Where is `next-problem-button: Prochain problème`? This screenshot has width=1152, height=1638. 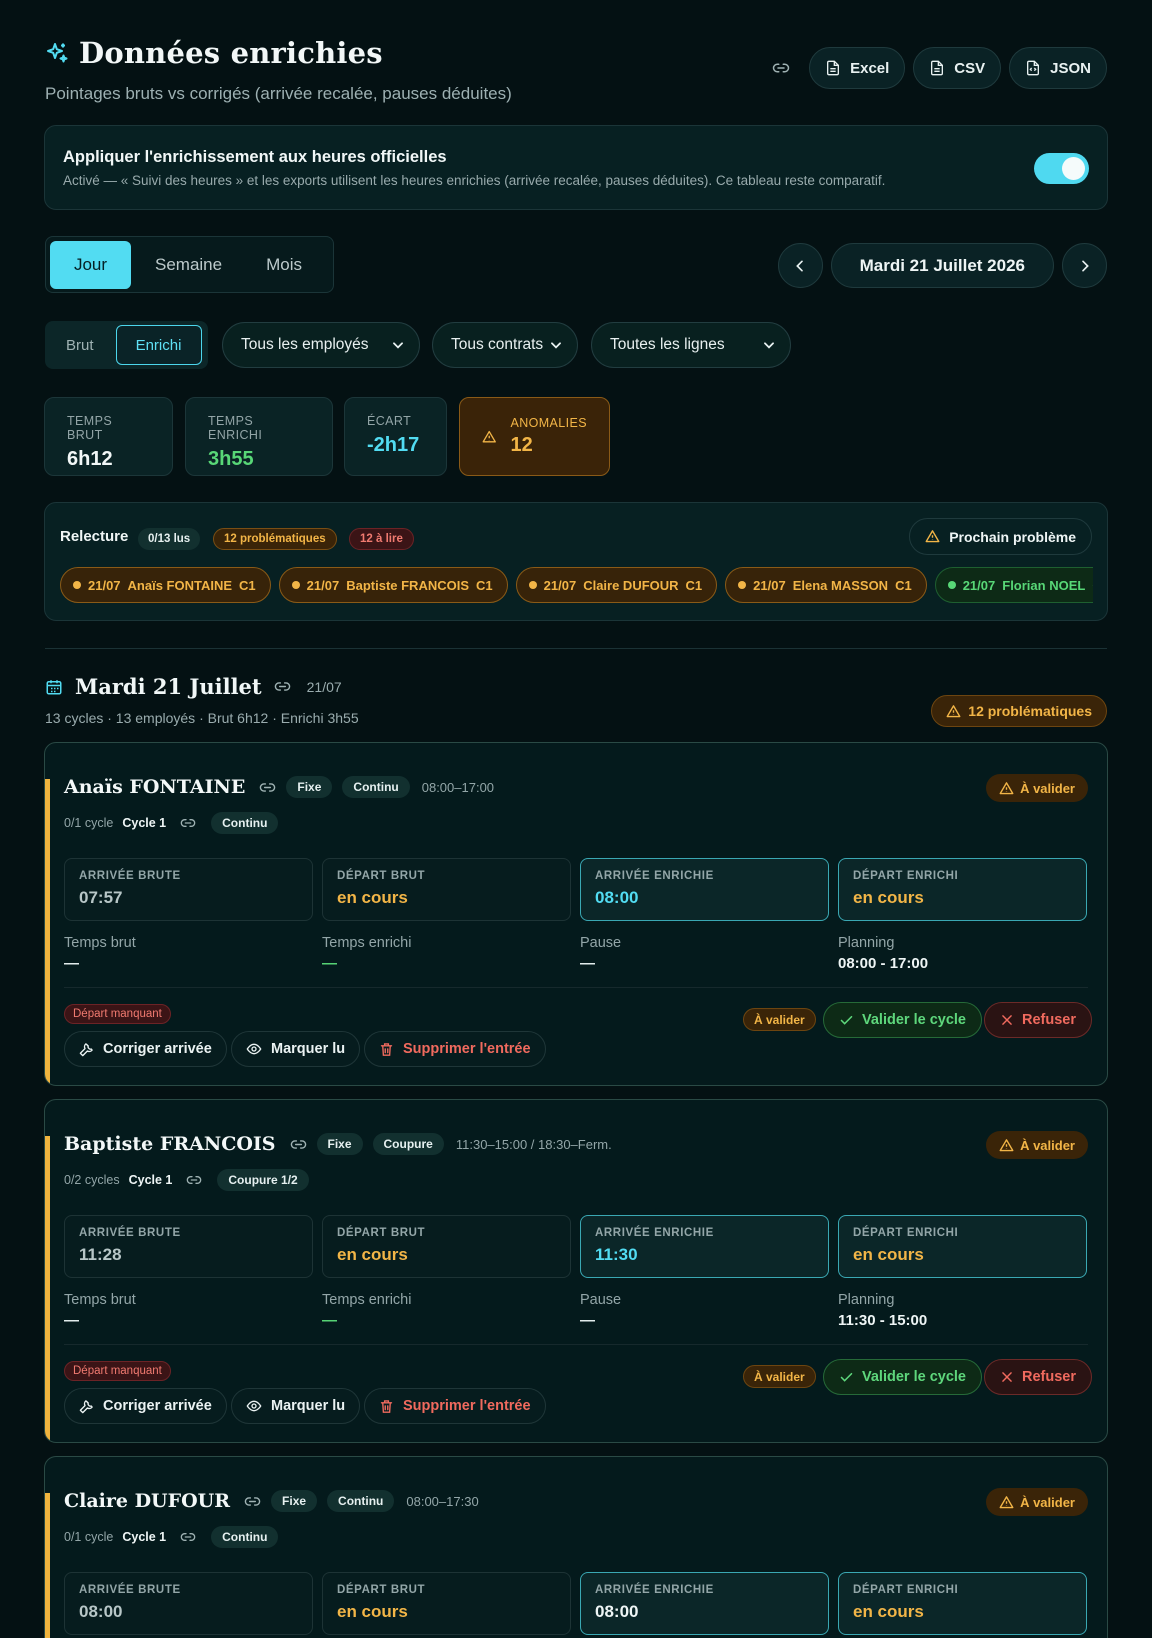 next-problem-button: Prochain problème is located at coordinates (1000, 536).